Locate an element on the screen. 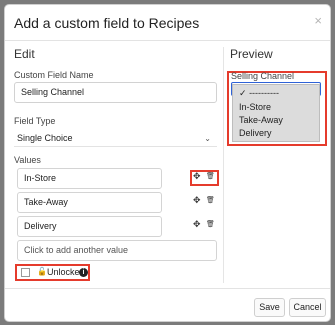  check-icon: ✓ is located at coordinates (243, 93).